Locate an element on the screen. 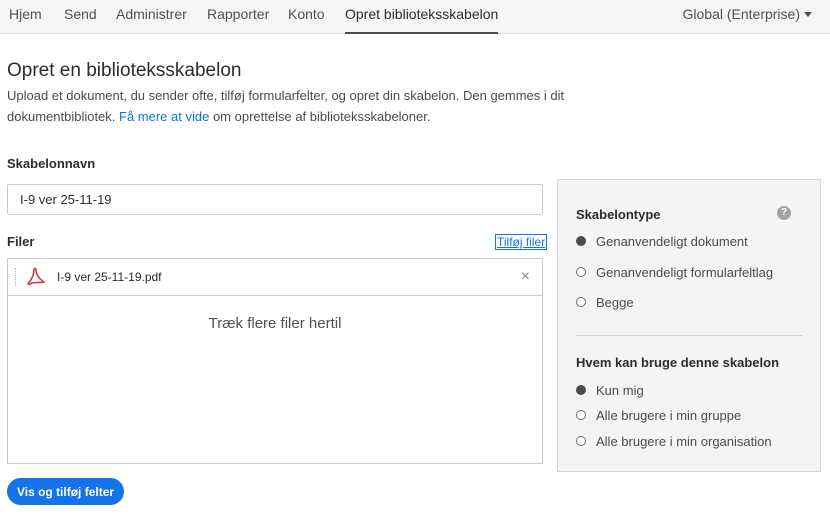 The image size is (830, 515). template-name-input is located at coordinates (275, 199).